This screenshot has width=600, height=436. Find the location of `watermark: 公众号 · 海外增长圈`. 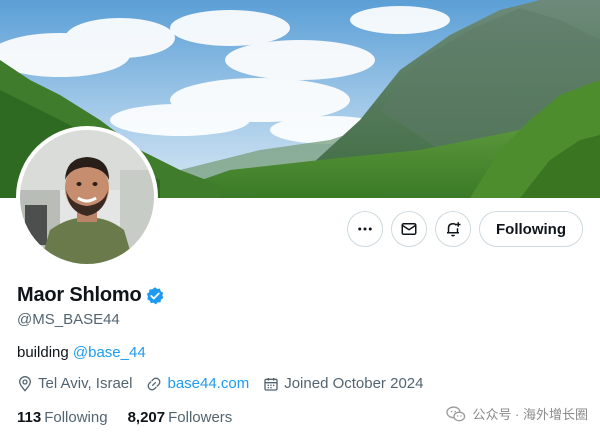

watermark: 公众号 · 海外增长圈 is located at coordinates (517, 413).